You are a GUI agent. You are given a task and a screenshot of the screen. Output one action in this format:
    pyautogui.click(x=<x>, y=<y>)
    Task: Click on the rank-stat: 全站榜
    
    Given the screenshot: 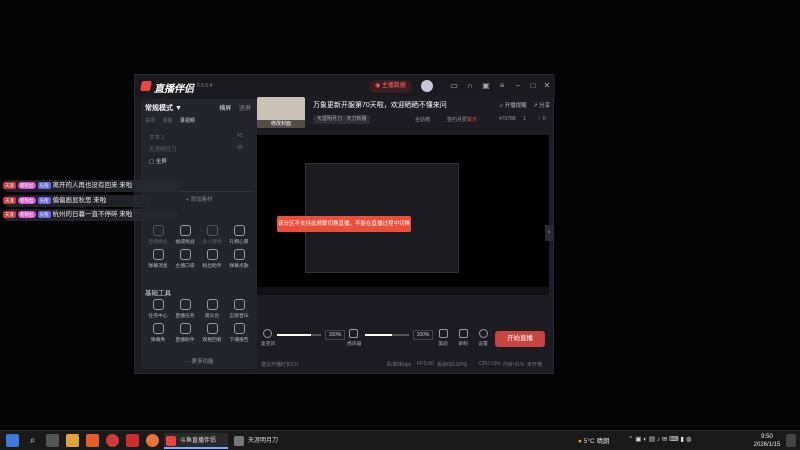 What is the action you would take?
    pyautogui.click(x=422, y=119)
    